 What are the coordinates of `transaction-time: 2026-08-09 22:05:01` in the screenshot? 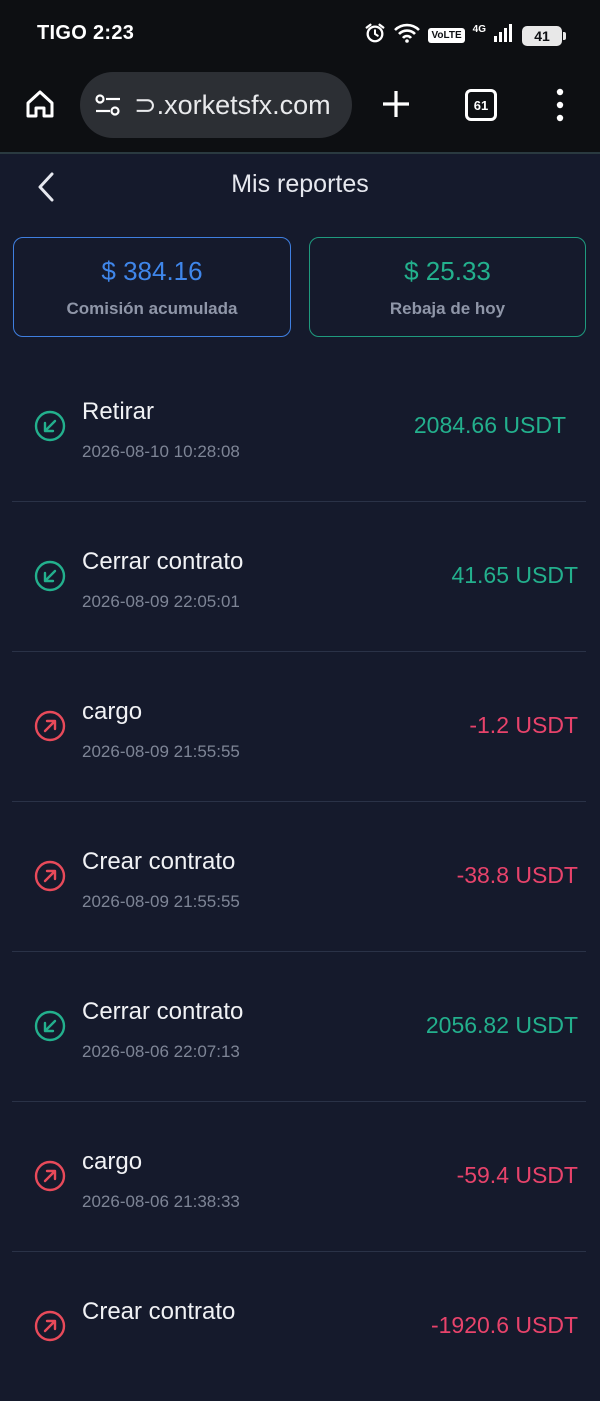 It's located at (161, 601).